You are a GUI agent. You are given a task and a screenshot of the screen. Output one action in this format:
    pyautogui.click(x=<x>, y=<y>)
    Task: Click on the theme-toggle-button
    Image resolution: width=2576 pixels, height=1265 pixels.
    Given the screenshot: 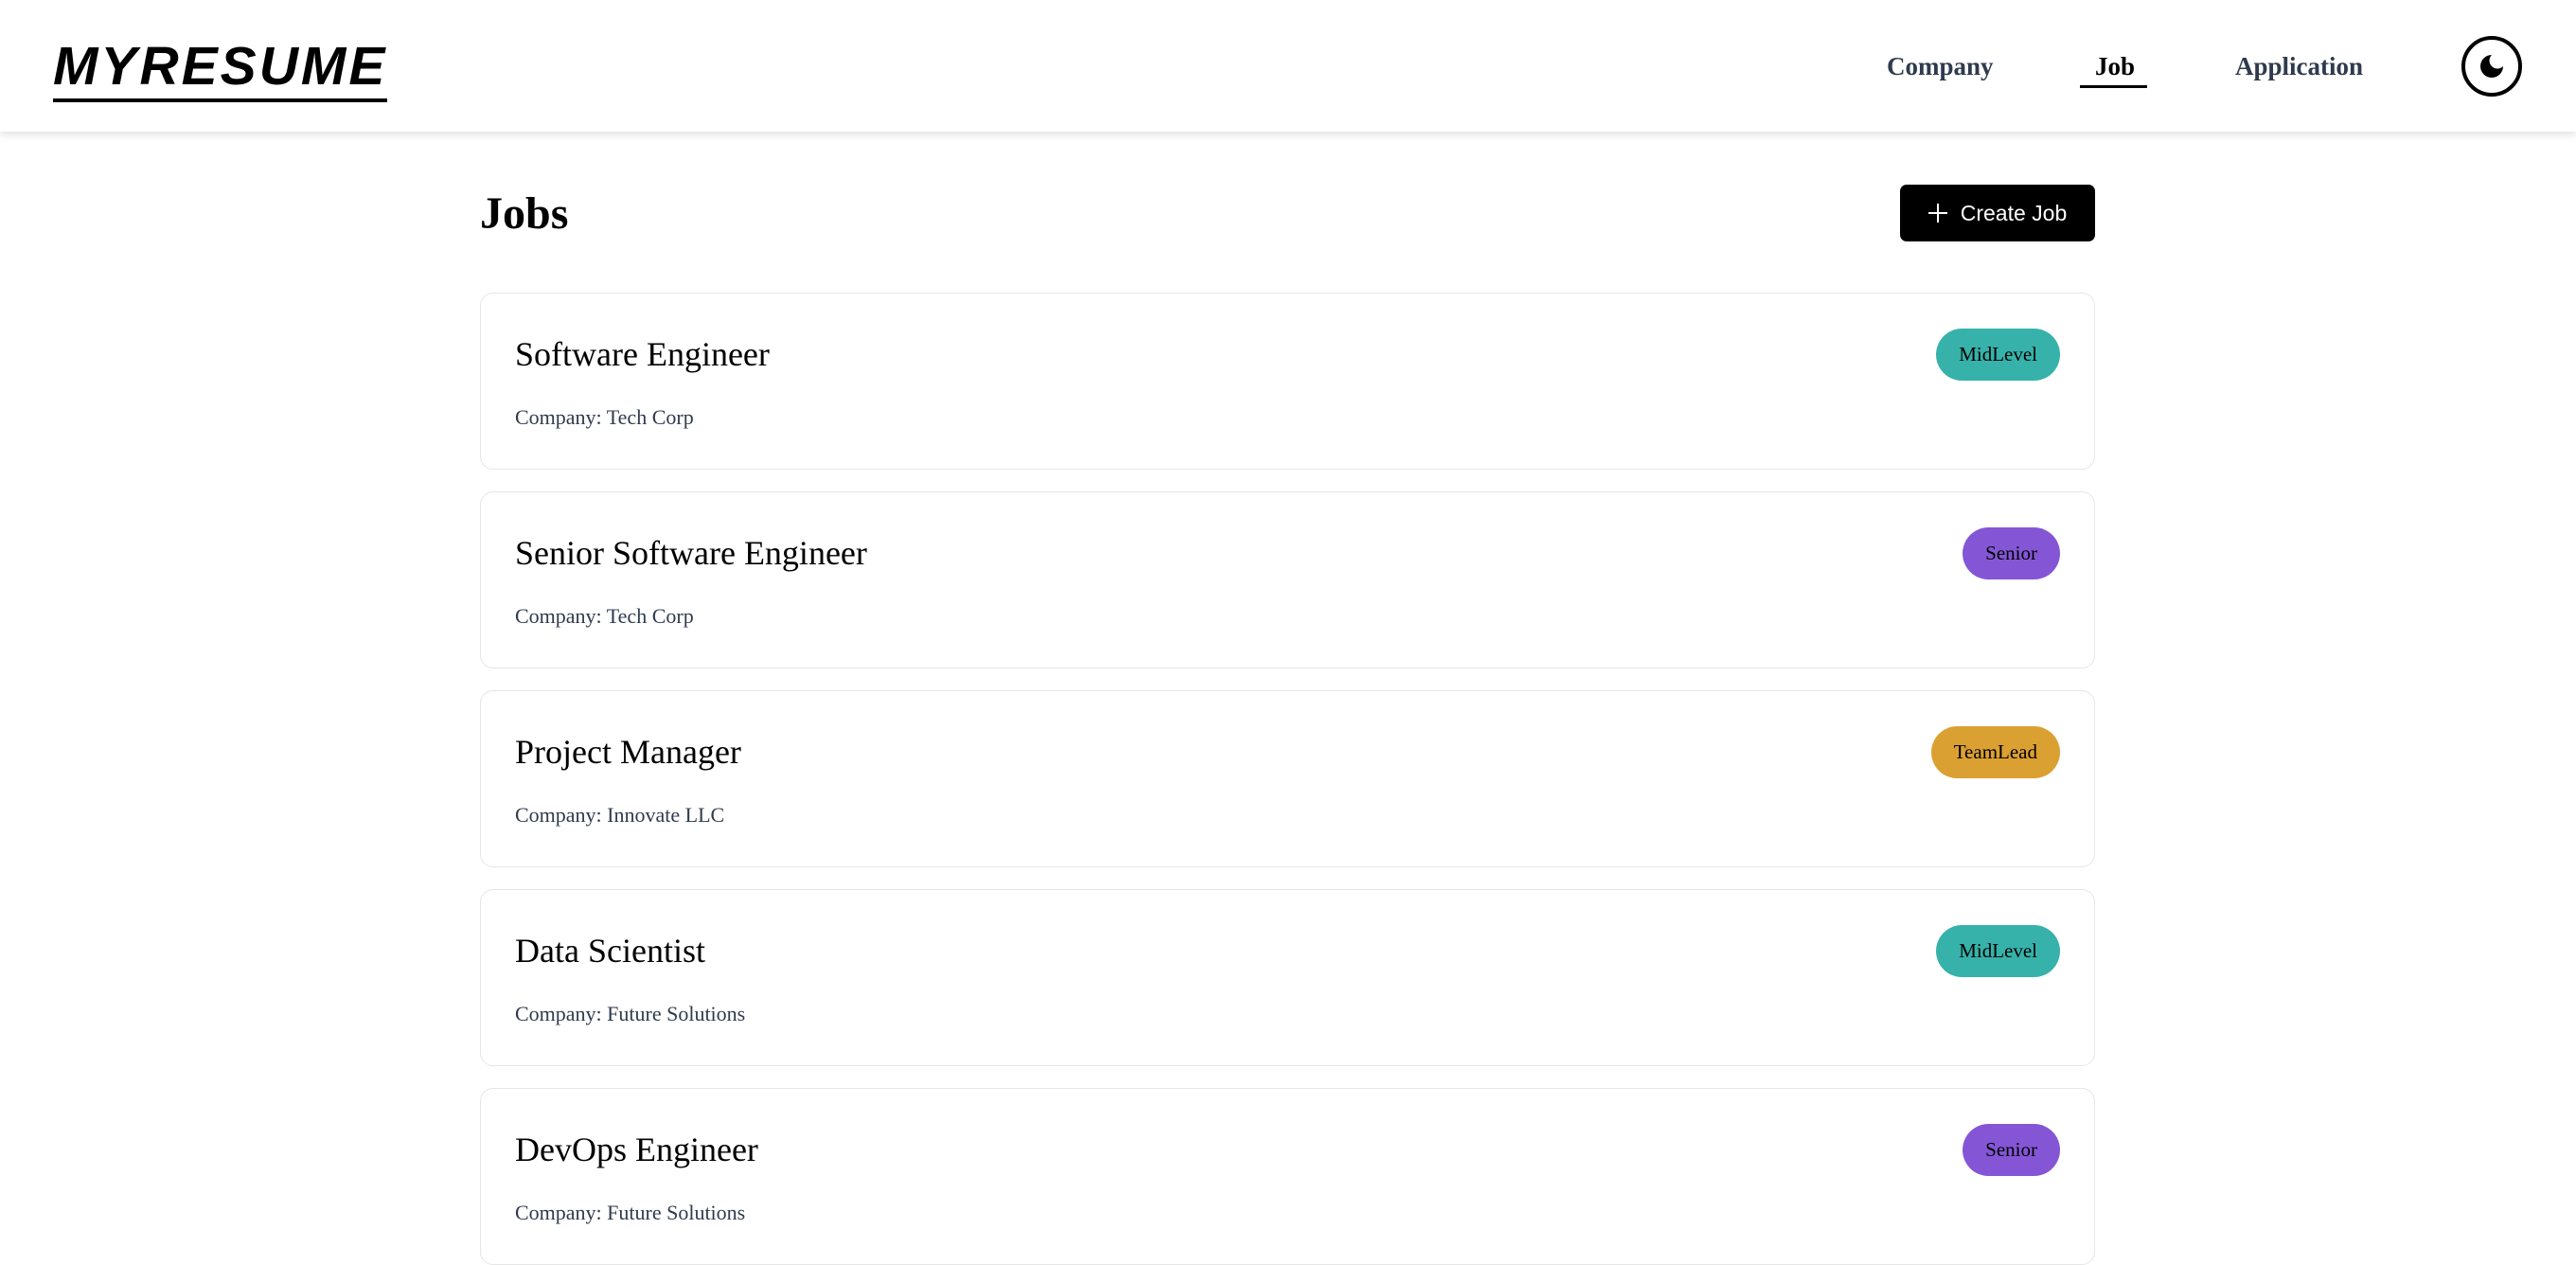 What is the action you would take?
    pyautogui.click(x=2492, y=66)
    